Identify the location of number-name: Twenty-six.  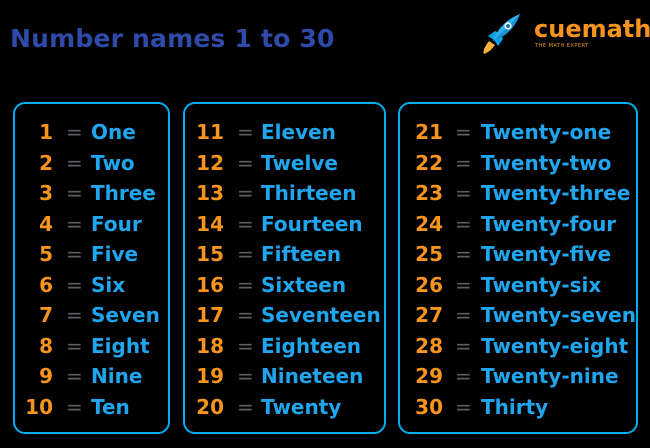
(541, 284).